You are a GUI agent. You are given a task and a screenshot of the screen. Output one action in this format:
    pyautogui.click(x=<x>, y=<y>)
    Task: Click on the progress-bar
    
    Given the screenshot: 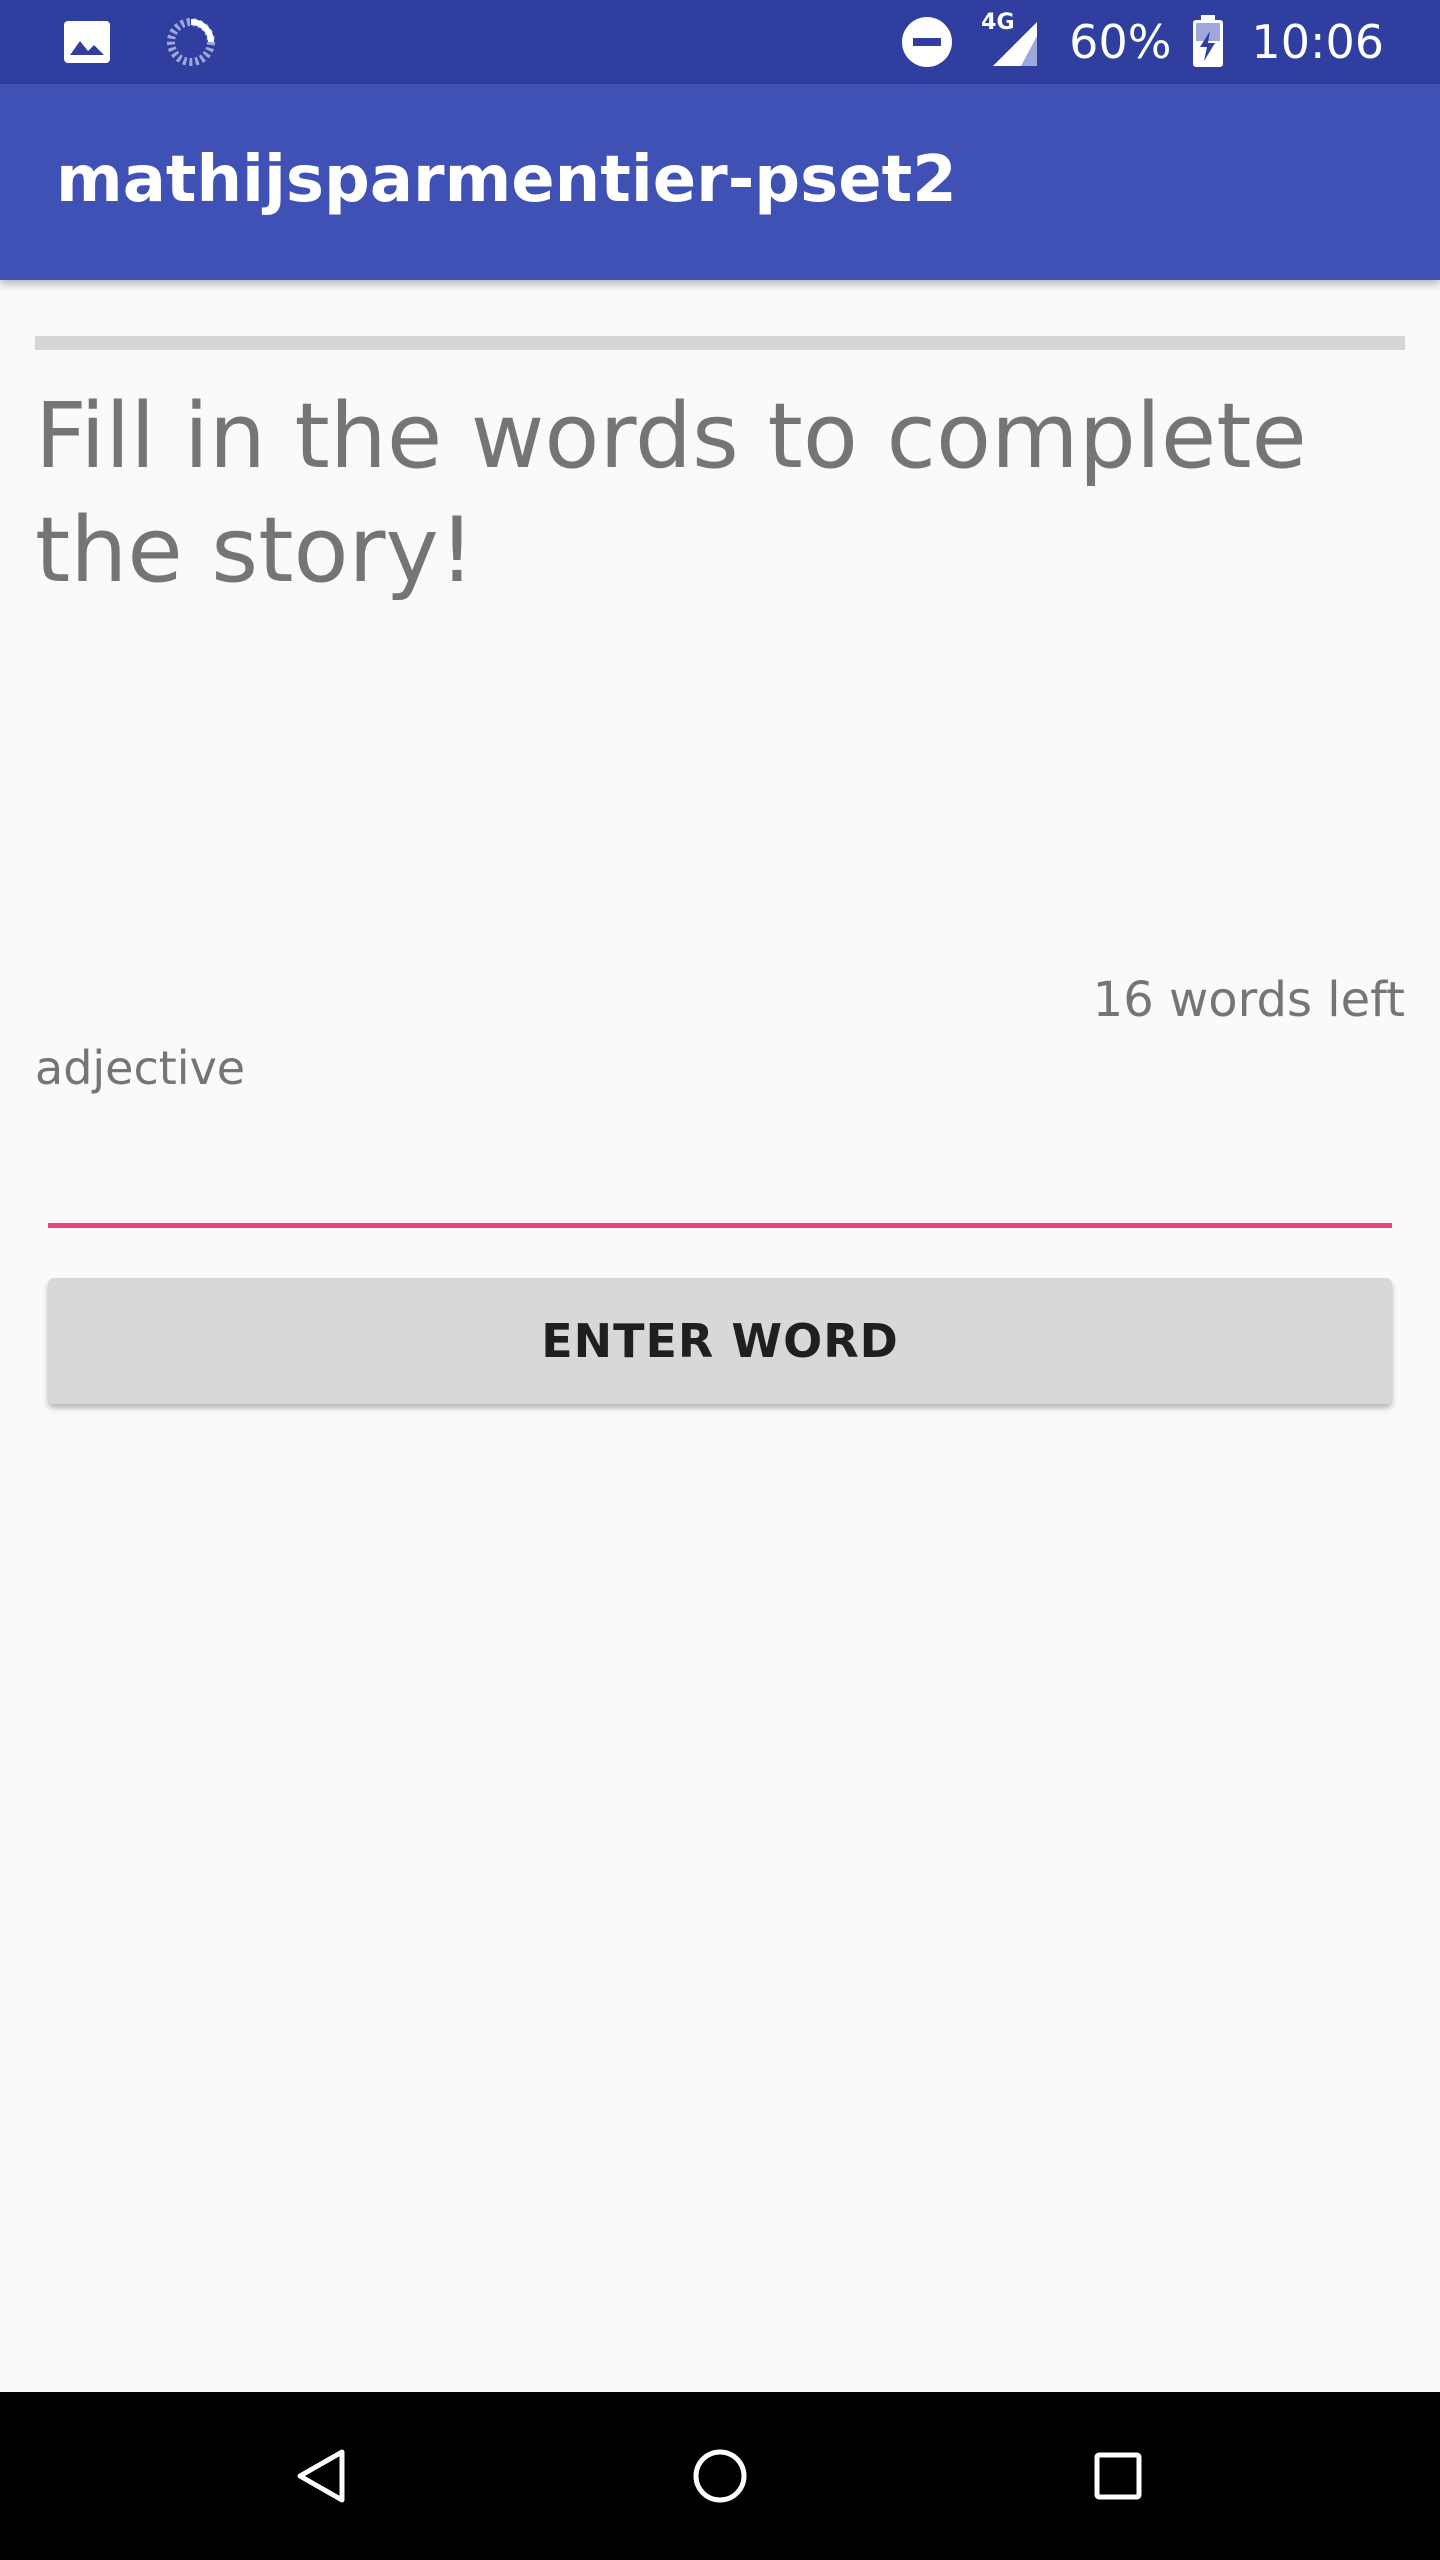 What is the action you would take?
    pyautogui.click(x=720, y=343)
    